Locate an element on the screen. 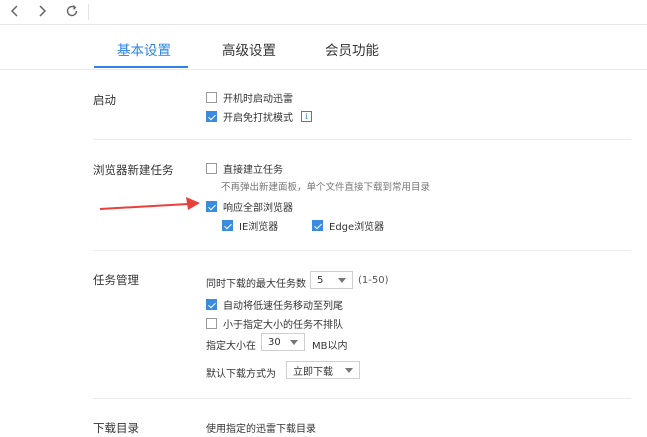 This screenshot has height=437, width=647. default-download-mode-select: 立即下载 is located at coordinates (323, 370).